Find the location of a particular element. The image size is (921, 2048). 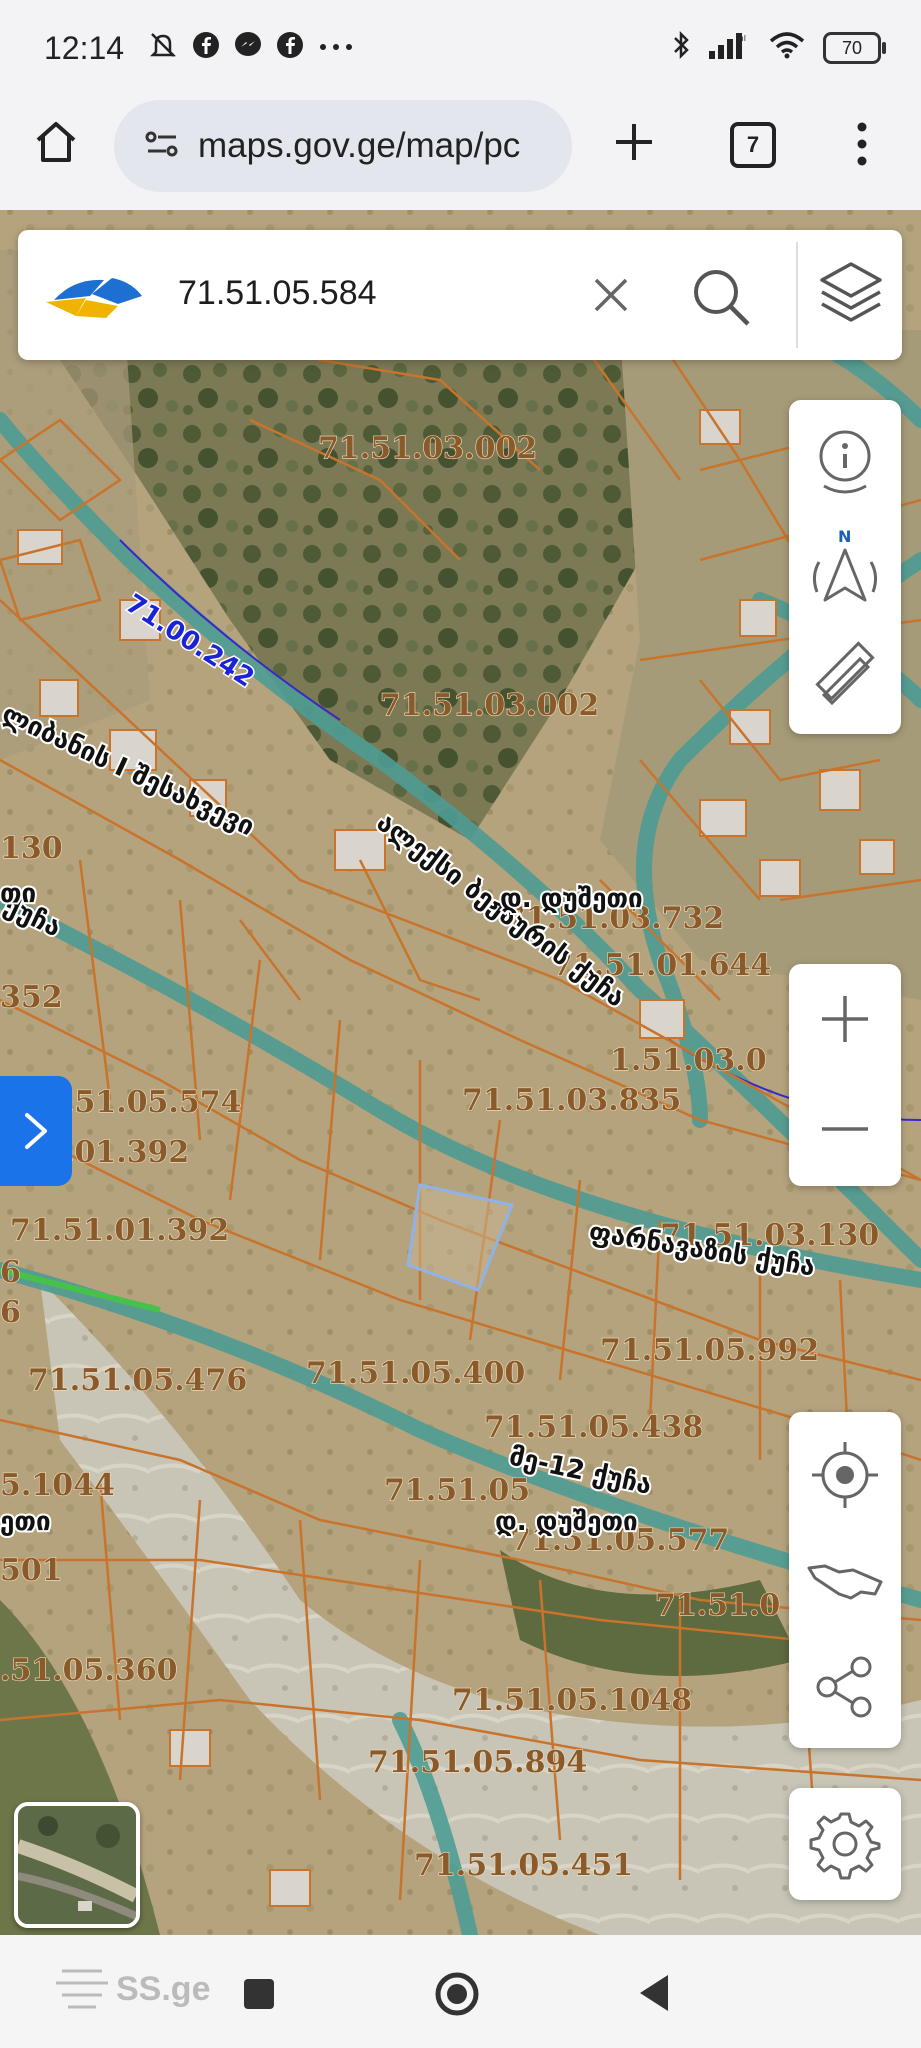

status-time: 12:14 is located at coordinates (84, 48).